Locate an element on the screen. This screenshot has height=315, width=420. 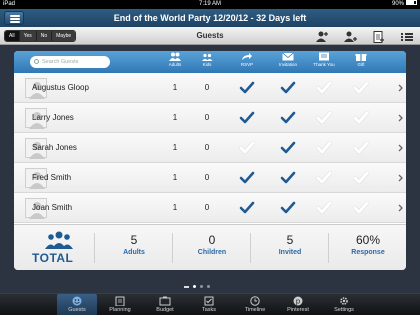
column-adults: Adults is located at coordinates (175, 59).